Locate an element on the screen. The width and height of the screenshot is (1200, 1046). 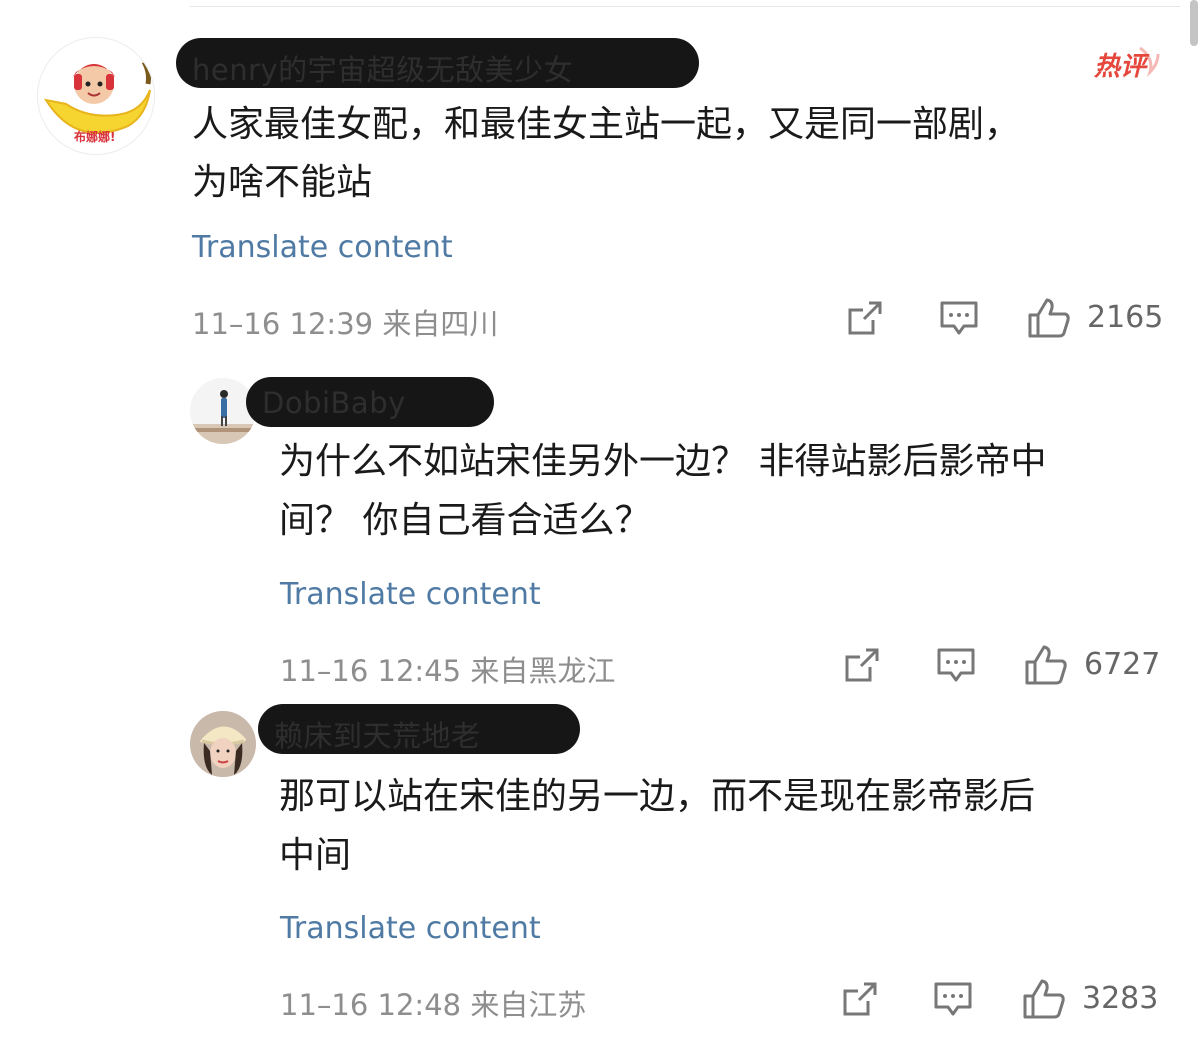
comment-text-line: 间？ 你自己看合适么？ is located at coordinates (465, 520).